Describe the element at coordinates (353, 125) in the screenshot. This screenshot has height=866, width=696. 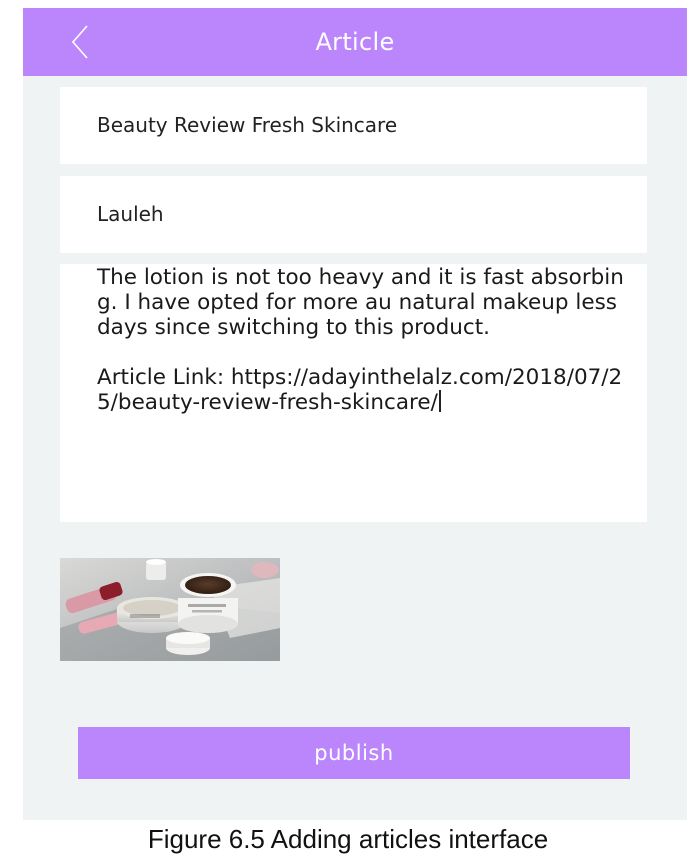
I see `article-title-field: Beauty Review Fresh Skincare` at that location.